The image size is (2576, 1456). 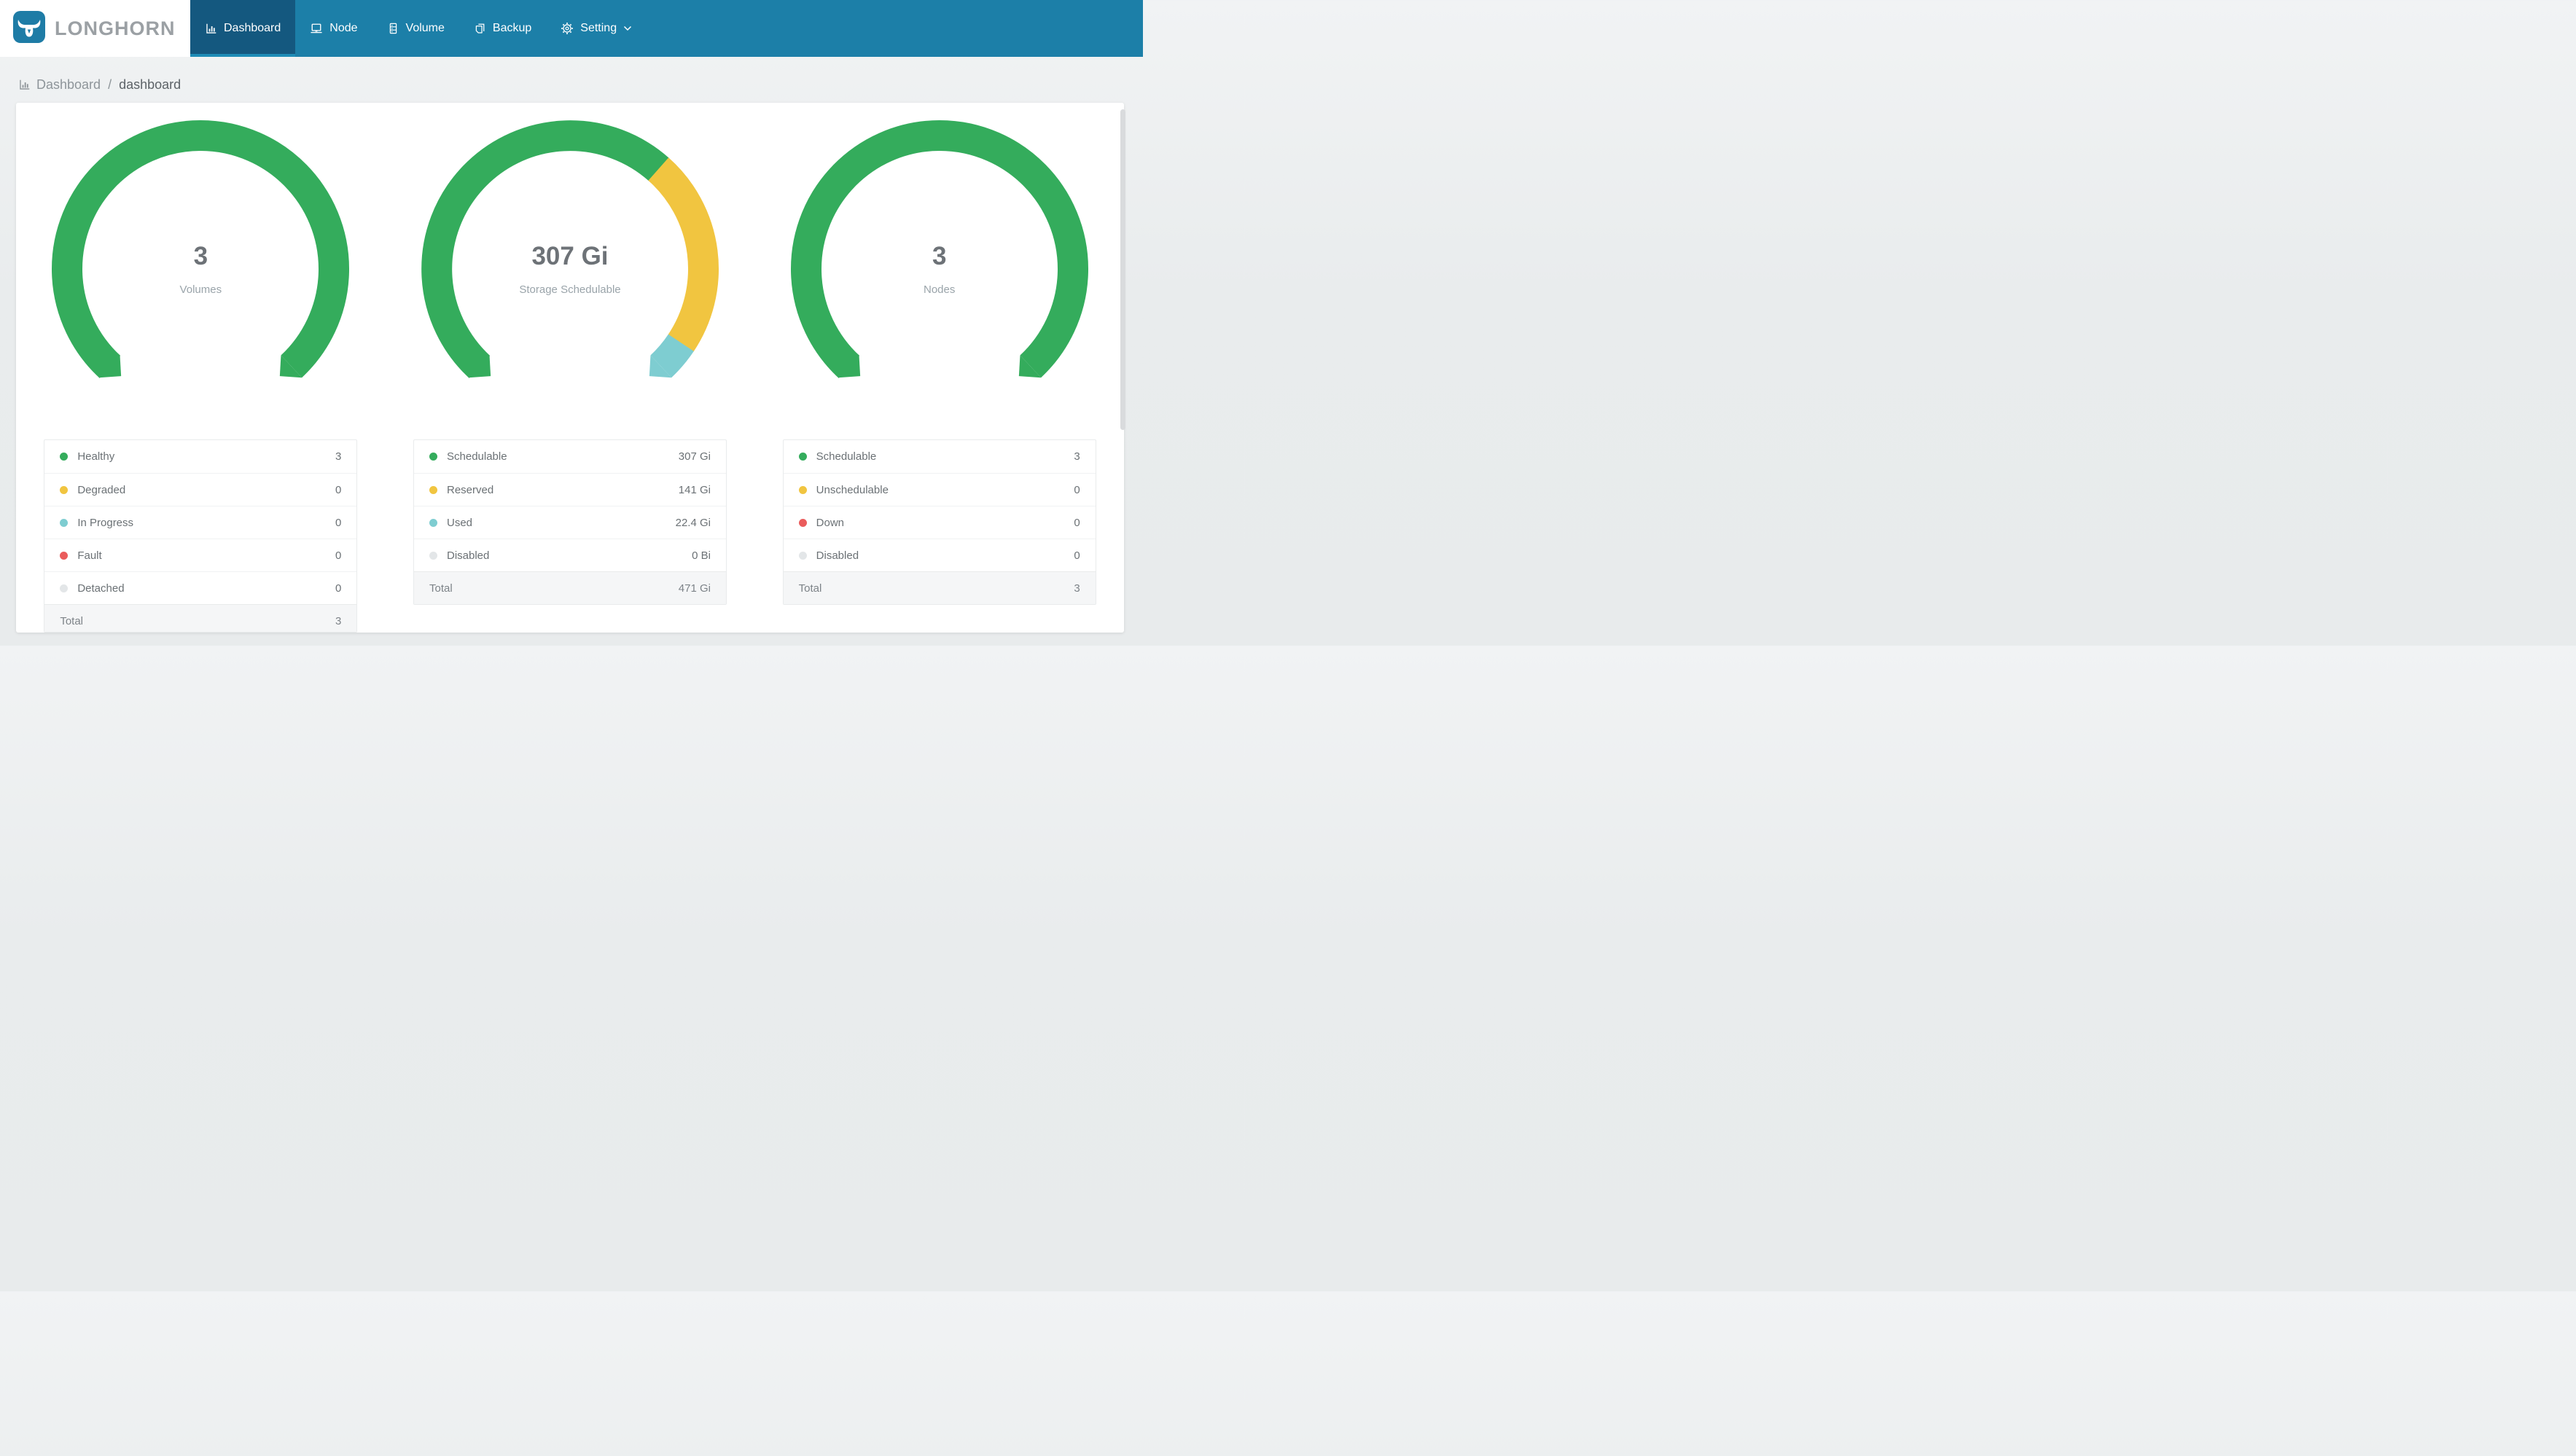 I want to click on legend-row: Down 0, so click(x=939, y=522).